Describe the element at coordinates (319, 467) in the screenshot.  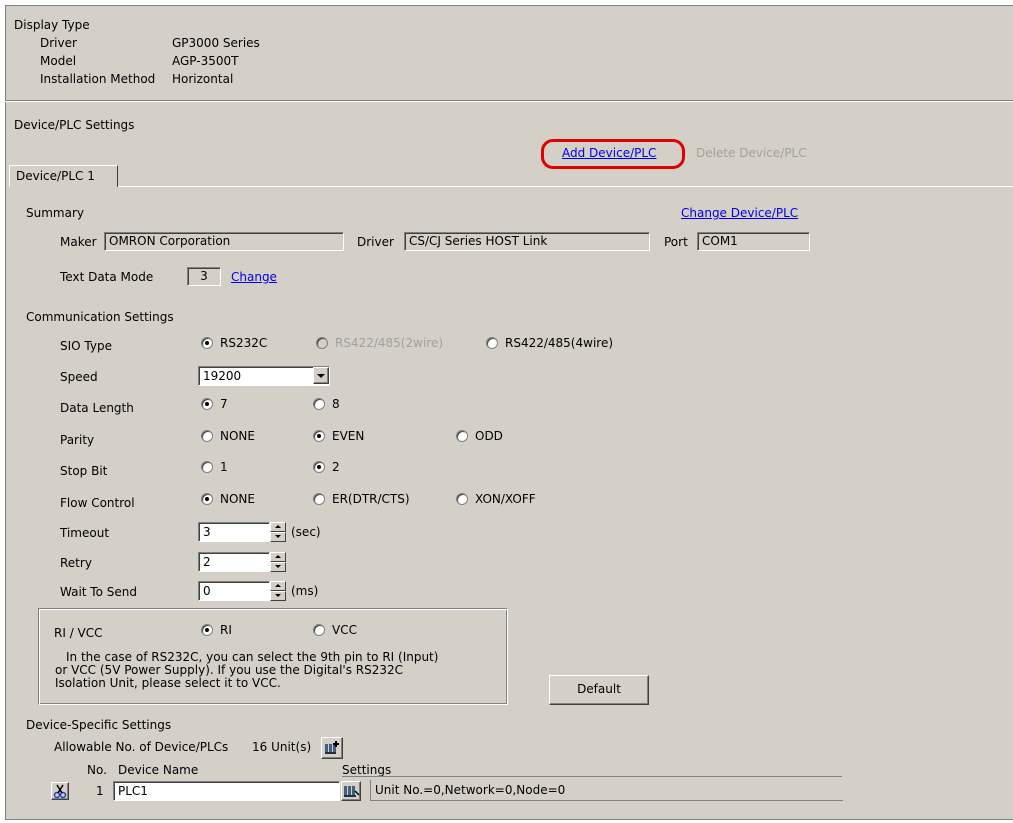
I see `stop-bit-2-radio` at that location.